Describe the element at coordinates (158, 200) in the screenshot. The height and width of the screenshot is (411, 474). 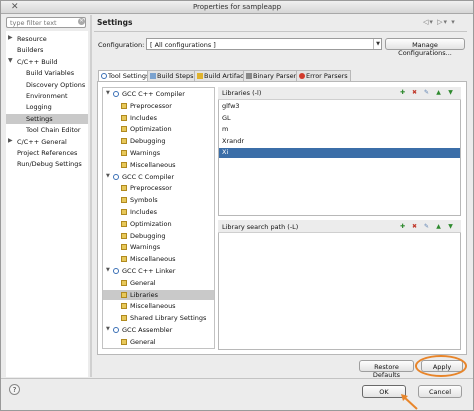
I see `option-node: Symbols` at that location.